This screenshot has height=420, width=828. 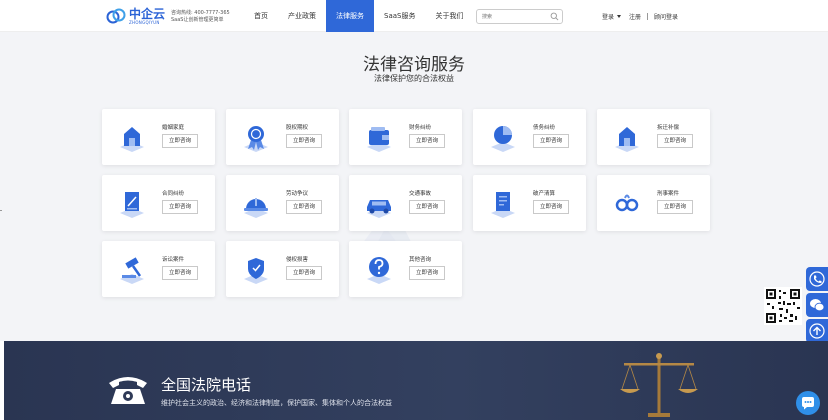 What do you see at coordinates (420, 128) in the screenshot?
I see `card-label: 财务纠纷` at bounding box center [420, 128].